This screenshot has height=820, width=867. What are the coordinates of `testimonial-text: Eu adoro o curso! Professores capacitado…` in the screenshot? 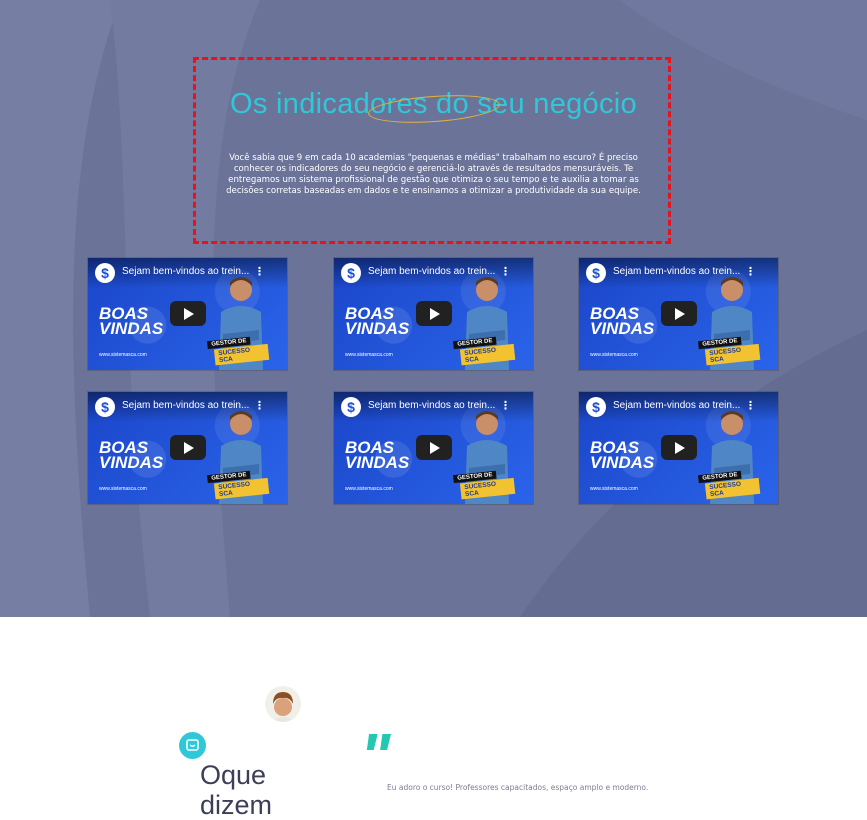 It's located at (518, 787).